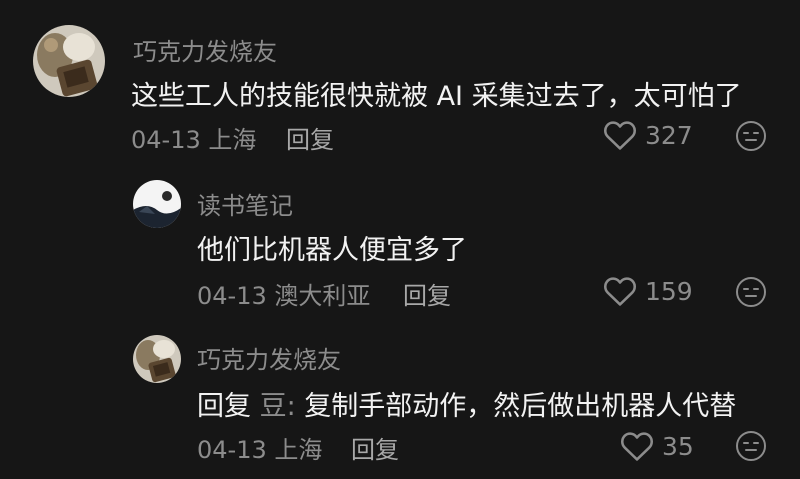 This screenshot has height=479, width=800. What do you see at coordinates (245, 203) in the screenshot?
I see `username: 读书笔记` at bounding box center [245, 203].